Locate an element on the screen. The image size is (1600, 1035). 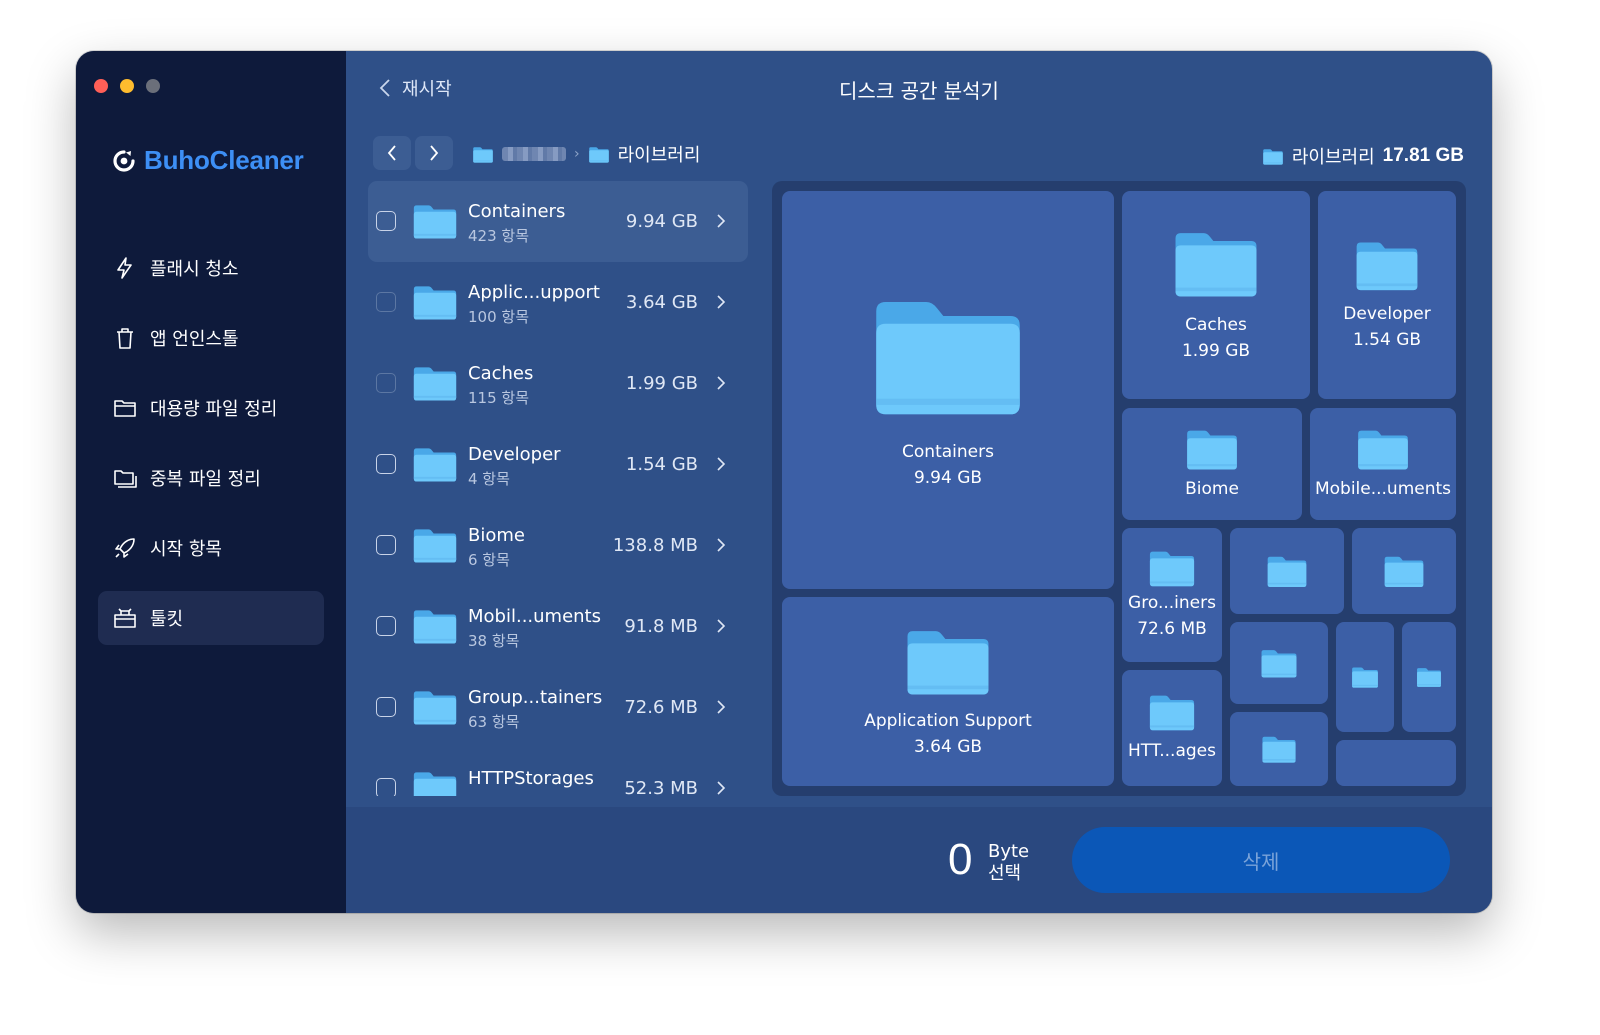
treemap-tile-developer: Developer 1.54 GB is located at coordinates (1387, 295).